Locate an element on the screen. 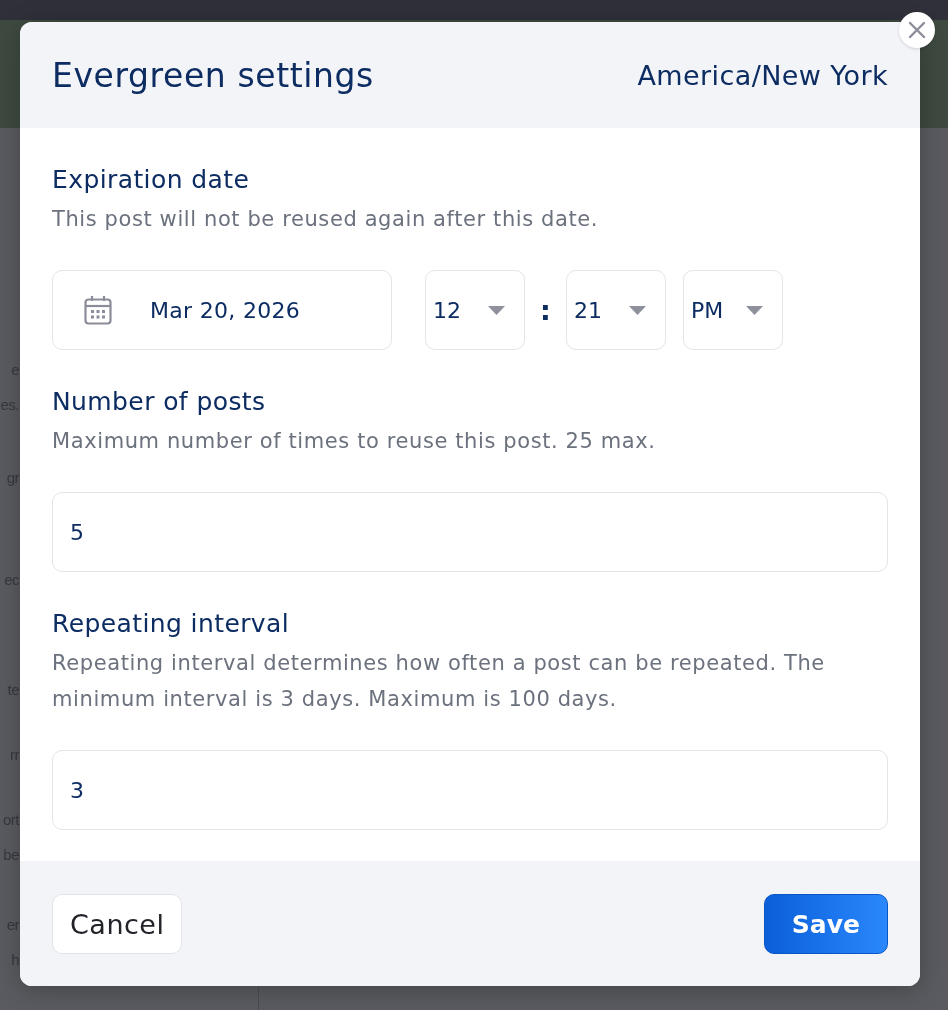 The width and height of the screenshot is (948, 1010). dialog-title: Evergreen settings is located at coordinates (213, 75).